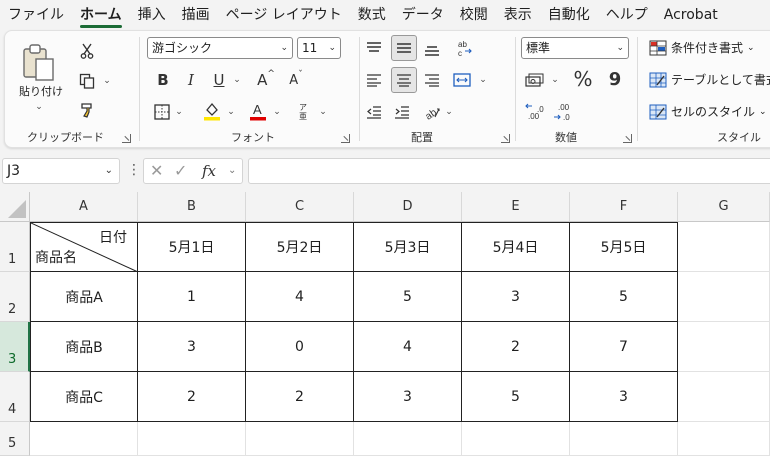  What do you see at coordinates (300, 297) in the screenshot?
I see `cell-c2: 4` at bounding box center [300, 297].